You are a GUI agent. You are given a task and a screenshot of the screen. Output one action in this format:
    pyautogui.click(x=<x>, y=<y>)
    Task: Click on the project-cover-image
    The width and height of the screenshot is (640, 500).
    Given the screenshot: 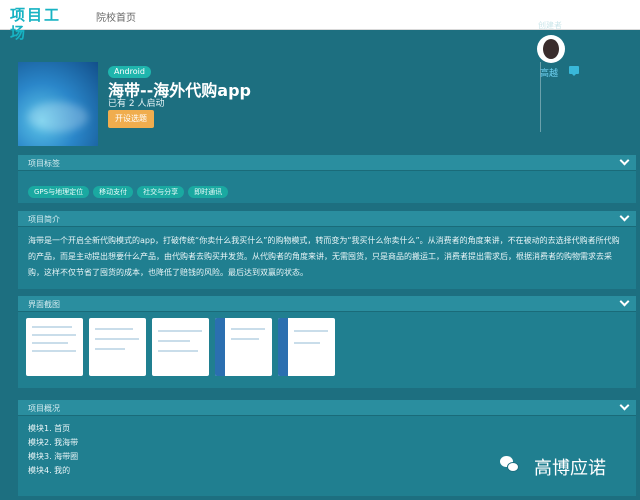 What is the action you would take?
    pyautogui.click(x=58, y=104)
    